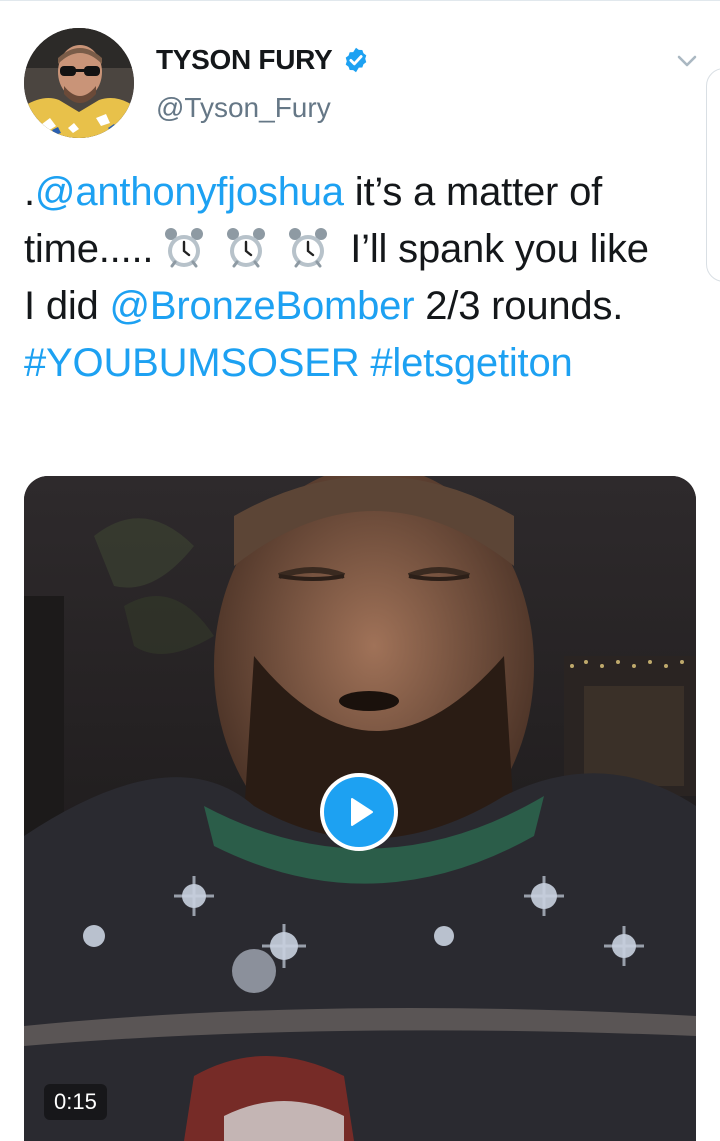 The width and height of the screenshot is (720, 1141). What do you see at coordinates (362, 812) in the screenshot?
I see `play-icon` at bounding box center [362, 812].